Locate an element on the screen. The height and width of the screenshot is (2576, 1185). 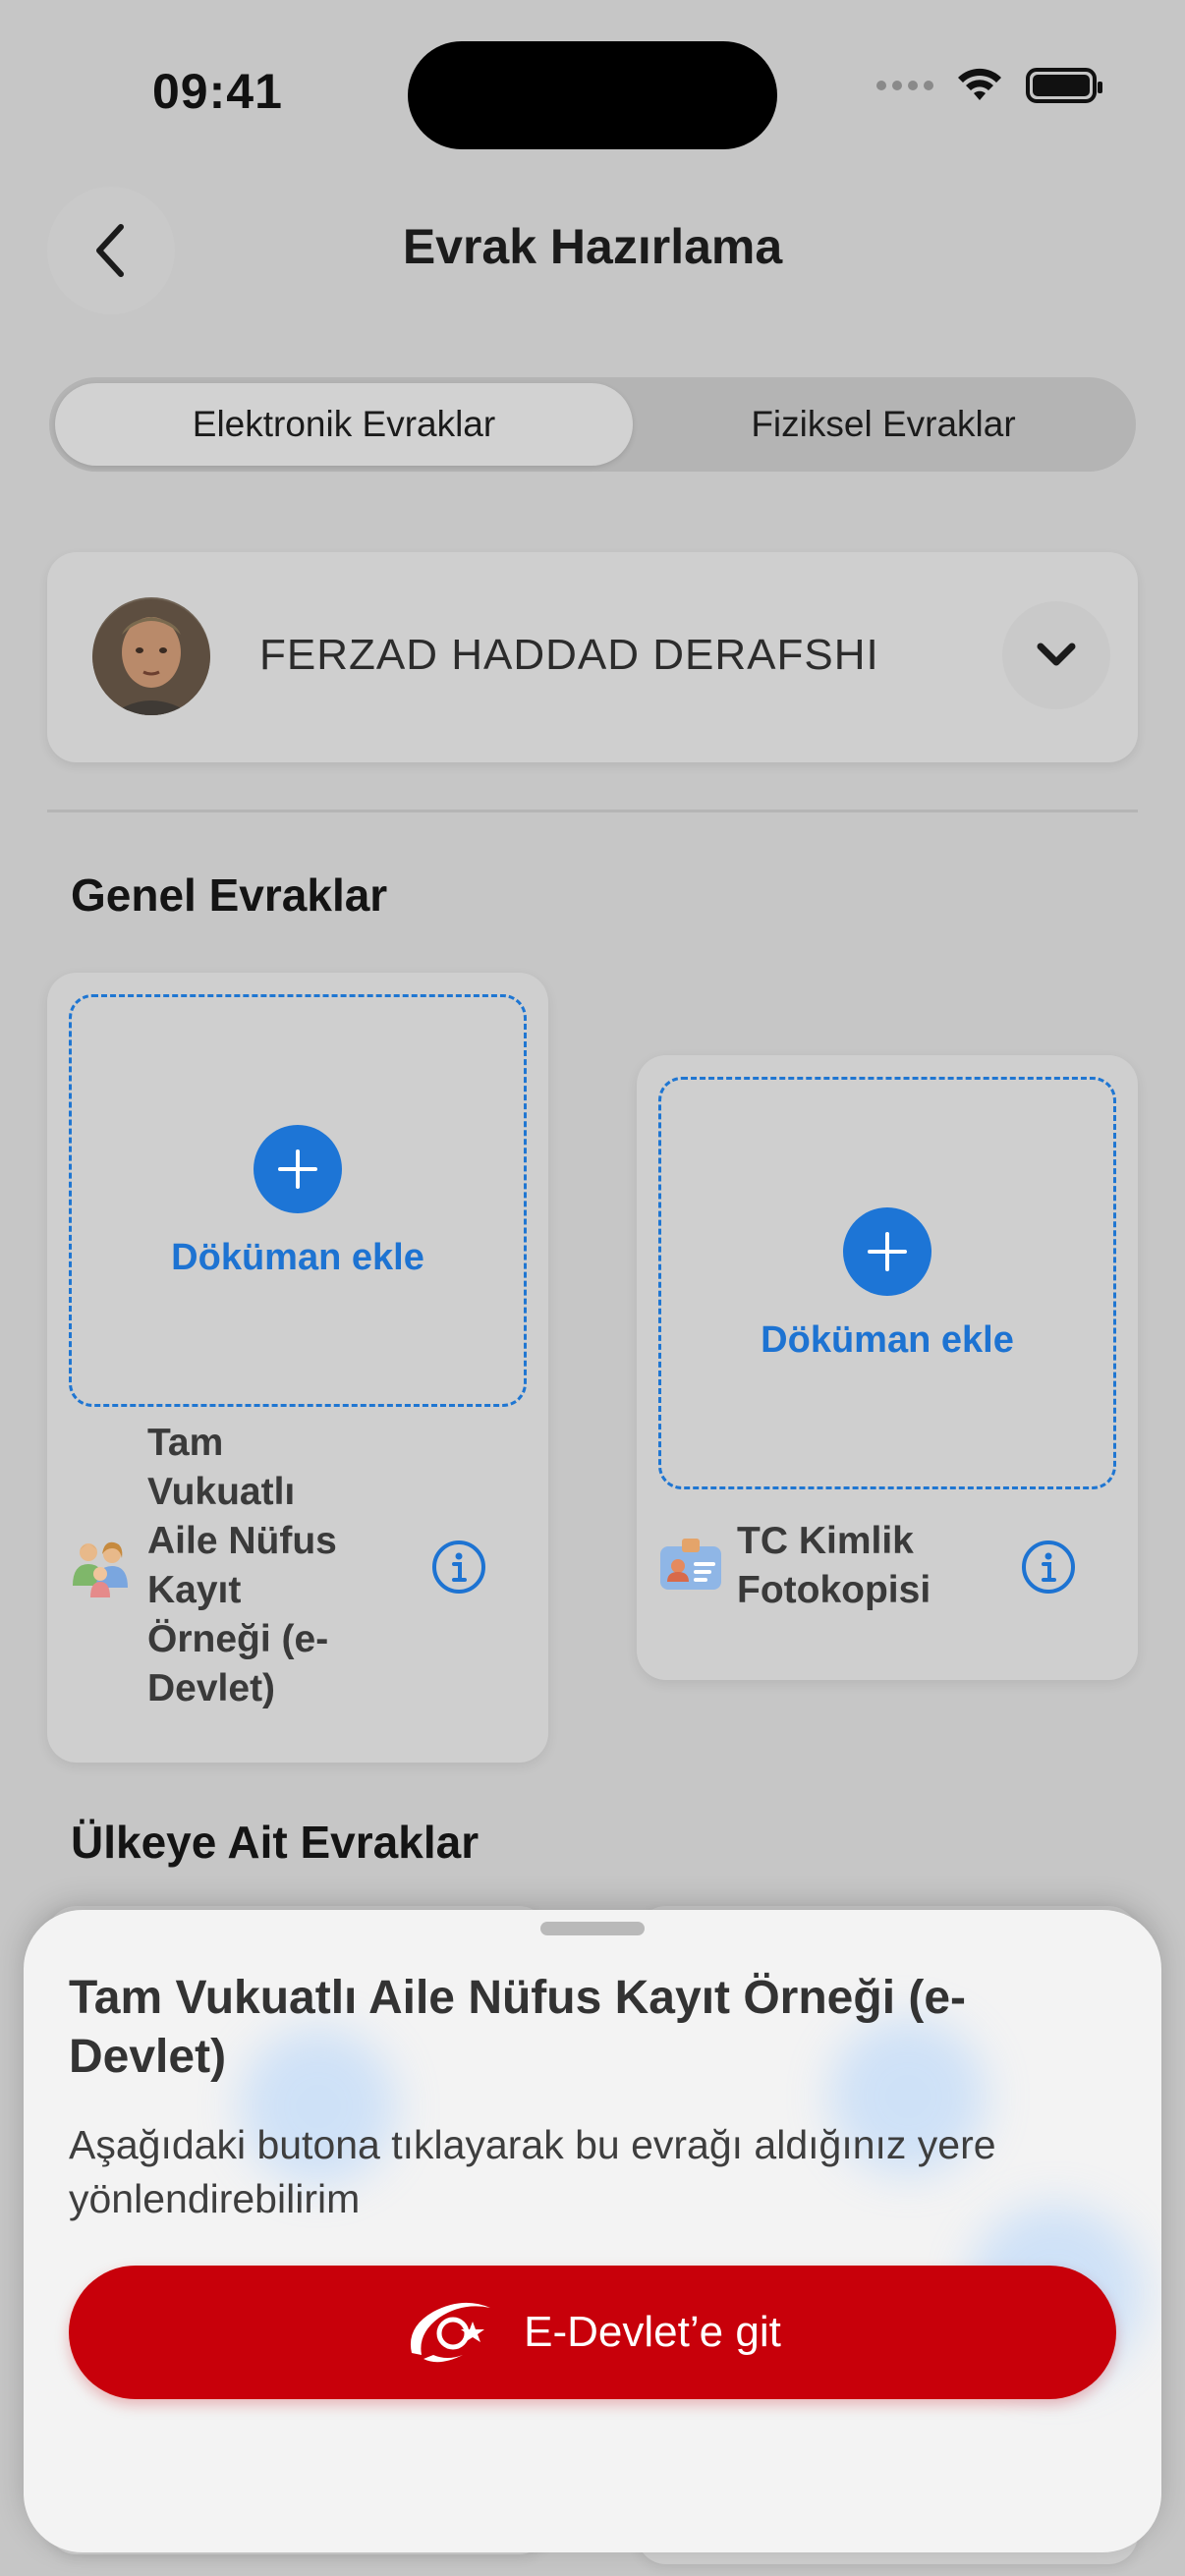
chevron-down-icon is located at coordinates (1057, 654).